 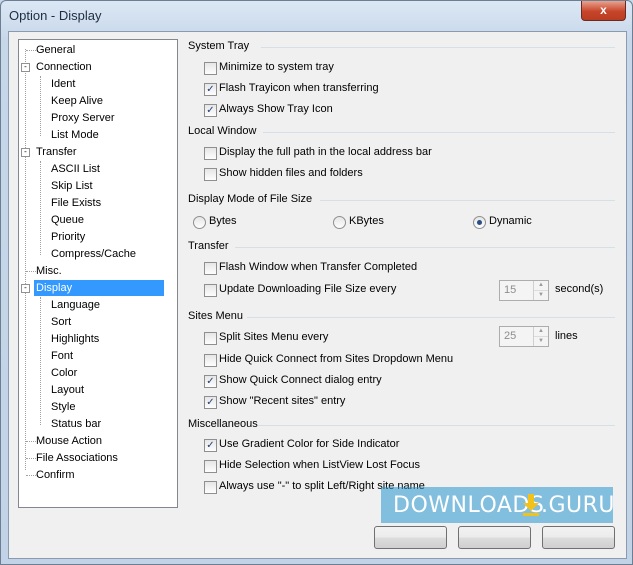 I want to click on spinner-arrows: ▲ ▼, so click(x=540, y=290).